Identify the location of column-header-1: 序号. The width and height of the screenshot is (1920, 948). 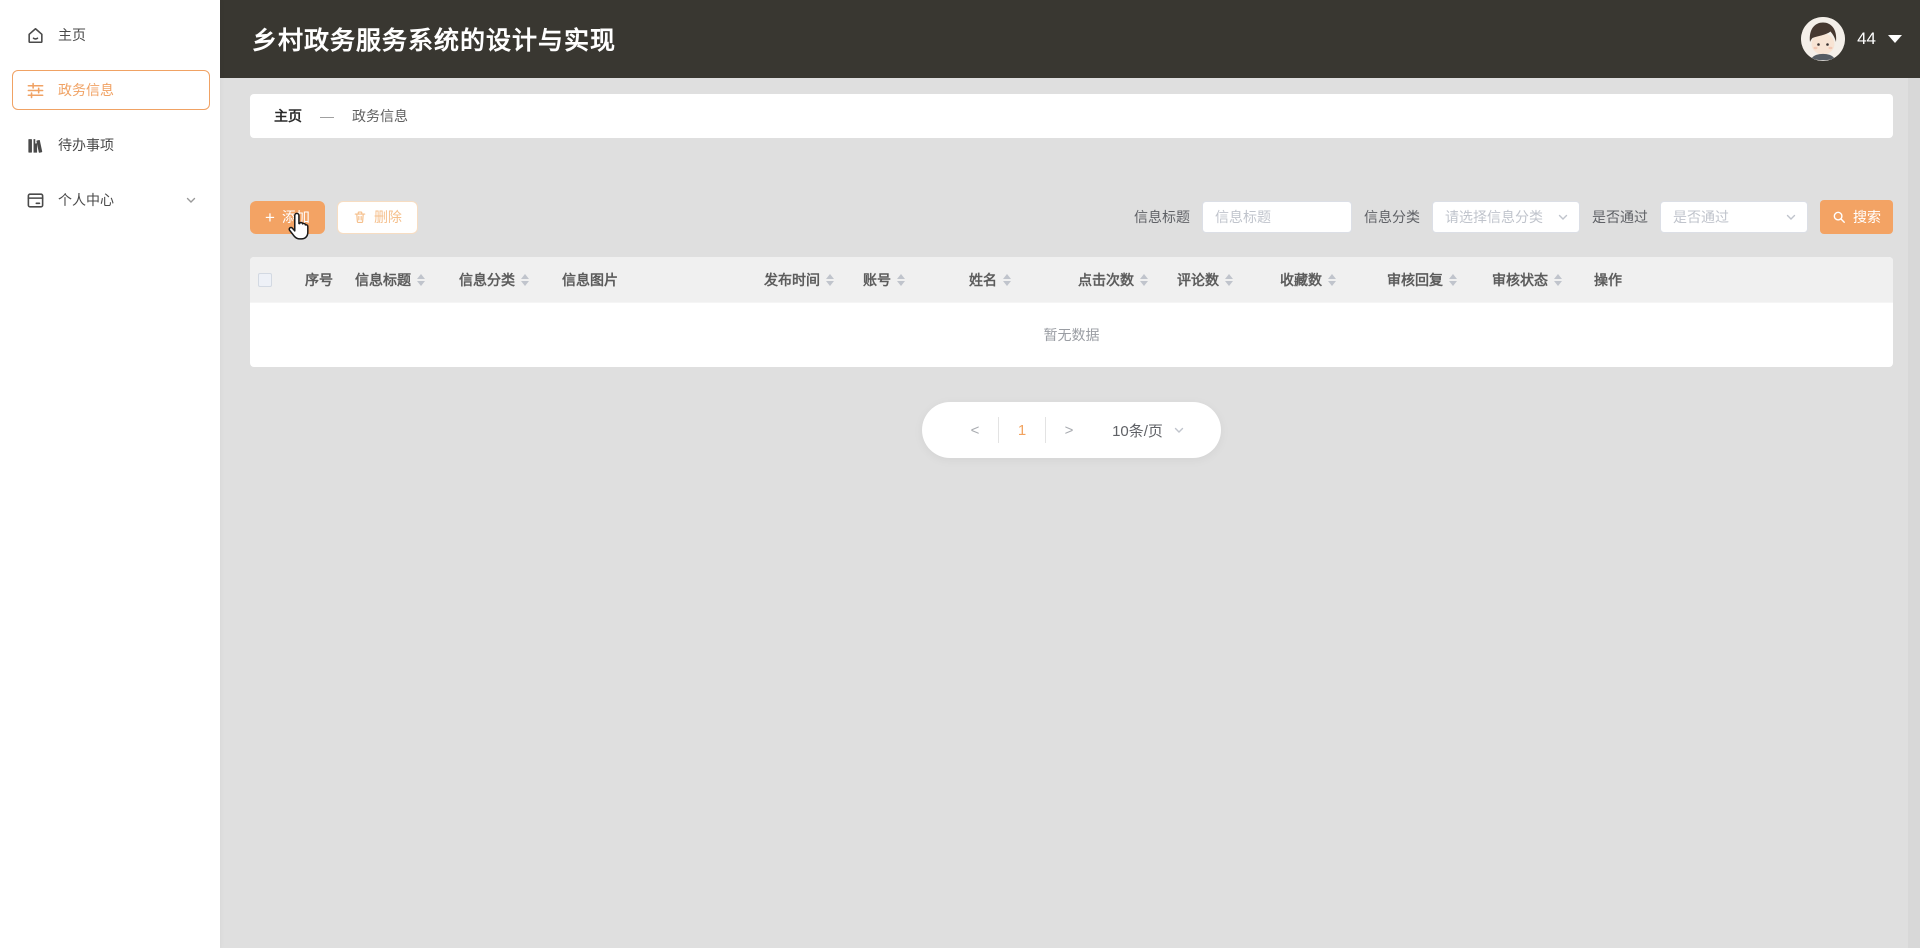
(330, 280).